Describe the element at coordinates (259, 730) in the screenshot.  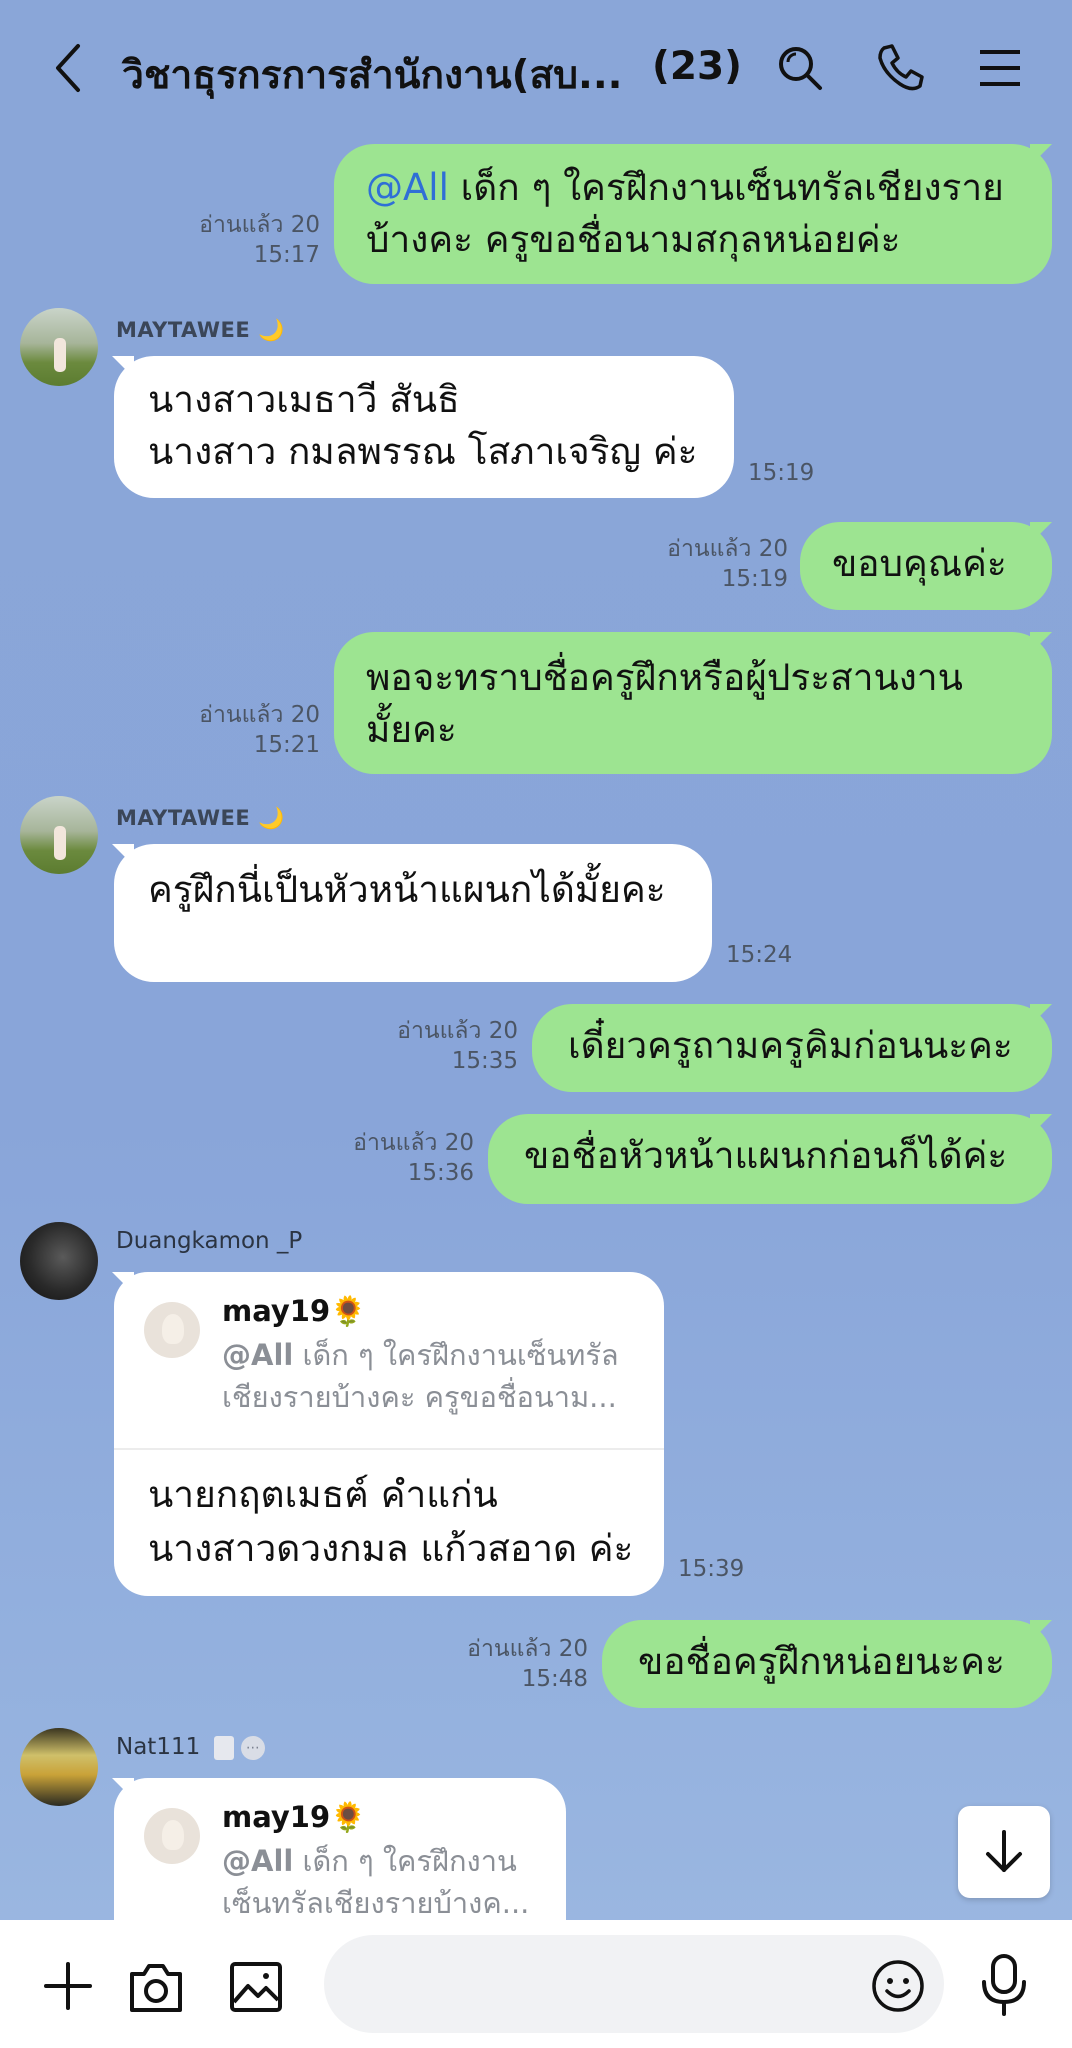
I see `read-receipt: อ่านแล้ว 20 15:21` at that location.